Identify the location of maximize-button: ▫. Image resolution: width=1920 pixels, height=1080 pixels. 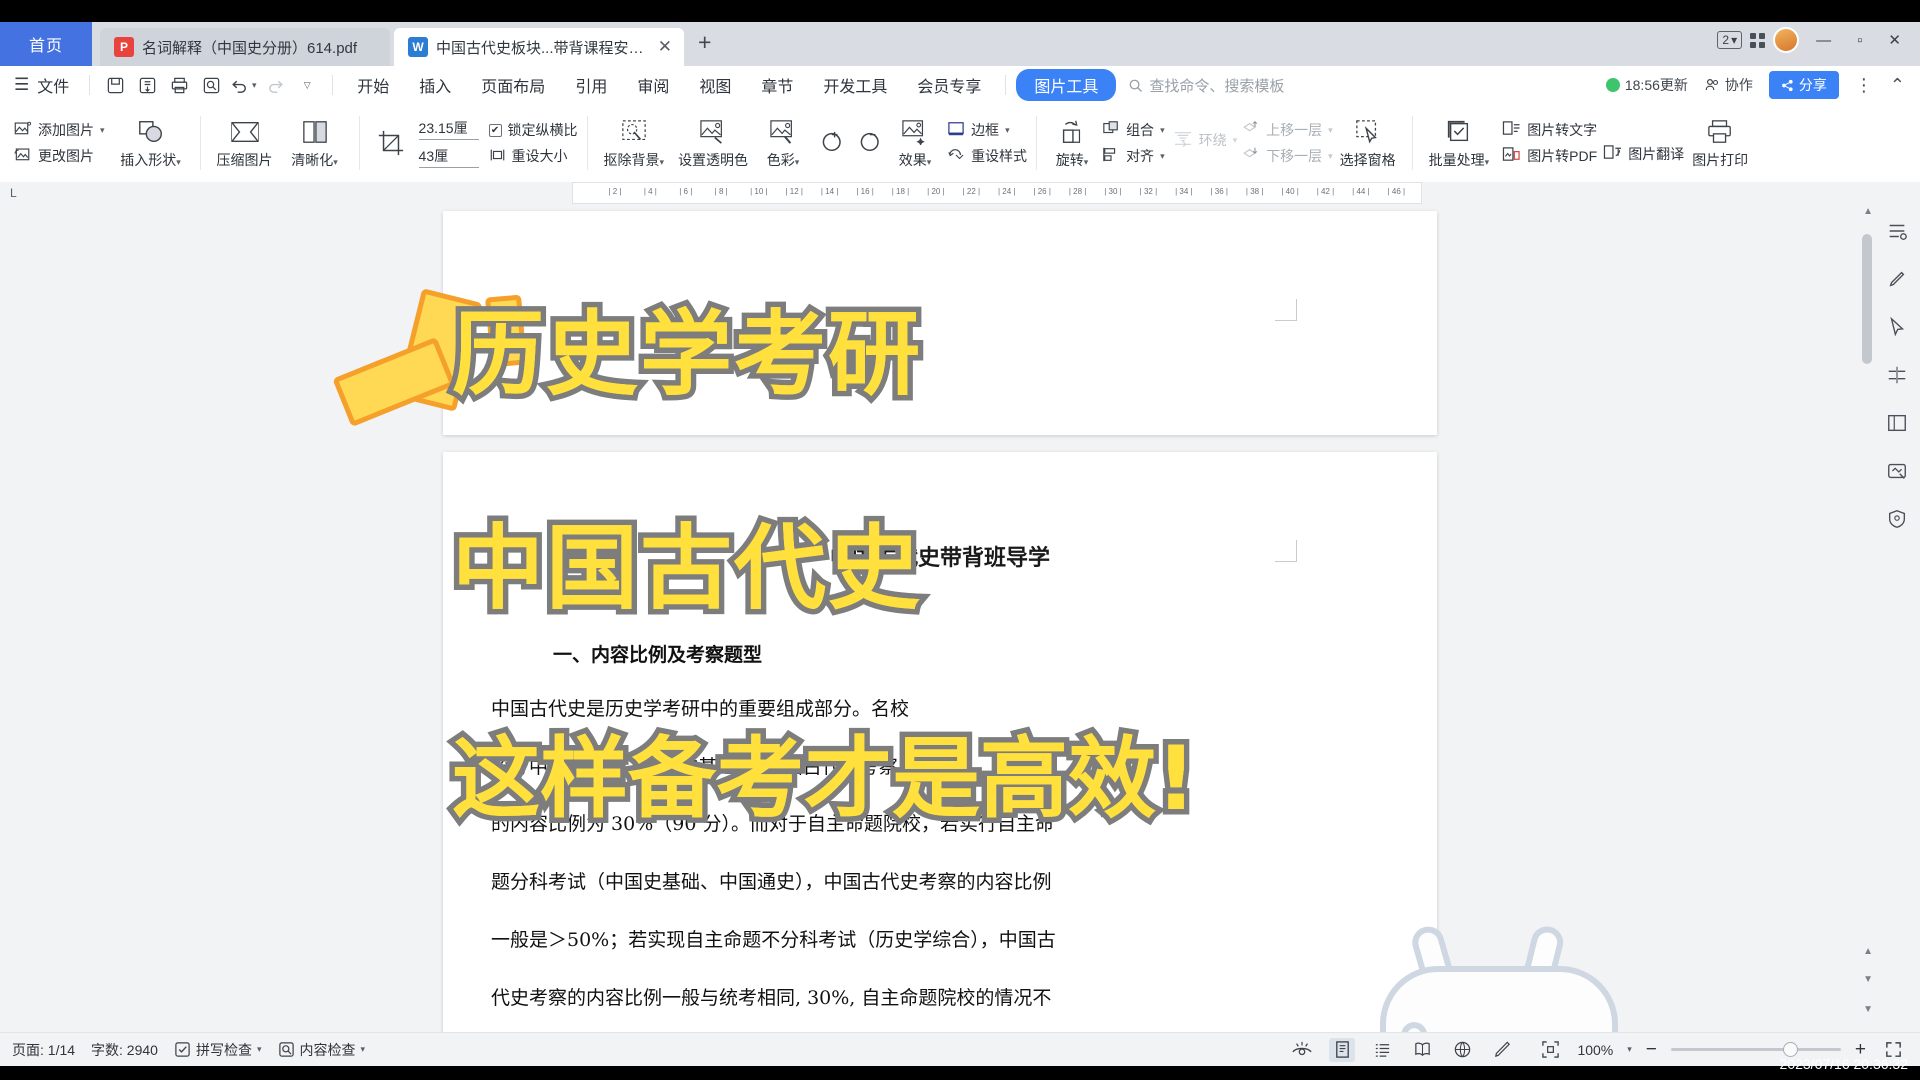
(1859, 40).